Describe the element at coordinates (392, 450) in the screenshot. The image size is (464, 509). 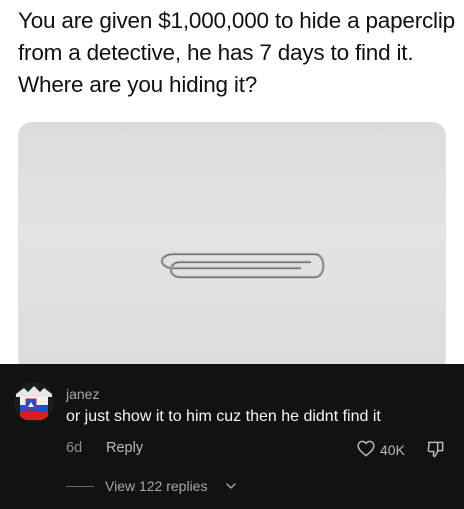
I see `like-count: 40K` at that location.